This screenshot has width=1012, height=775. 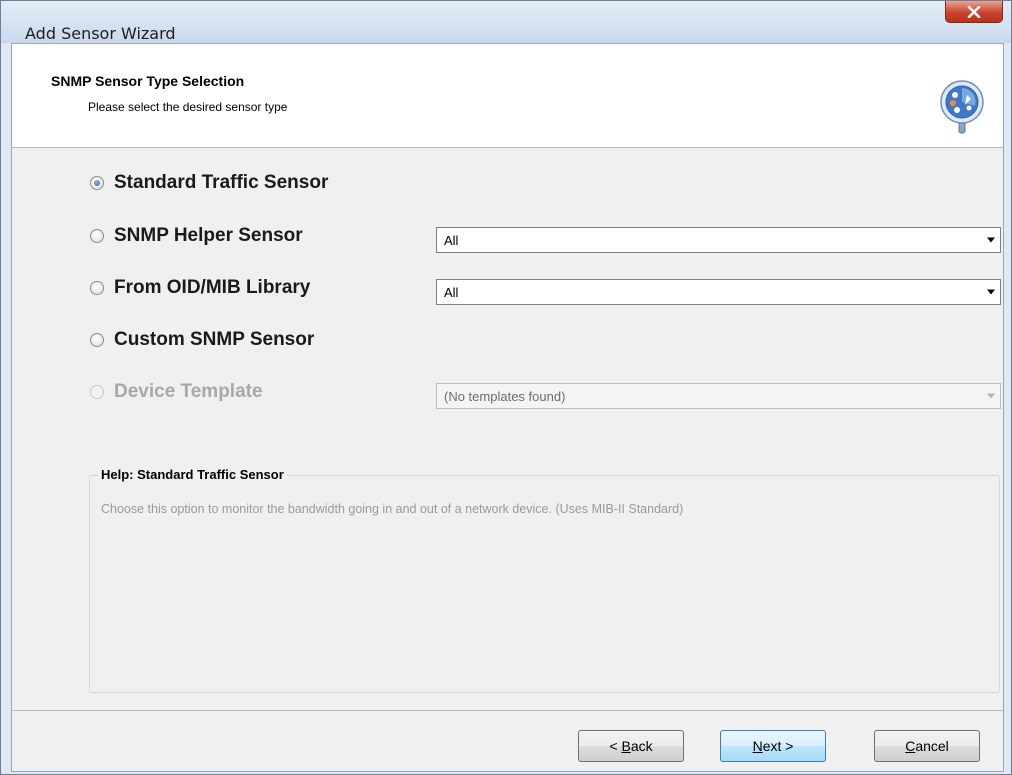 I want to click on option-device-template: Device Template, so click(x=176, y=392).